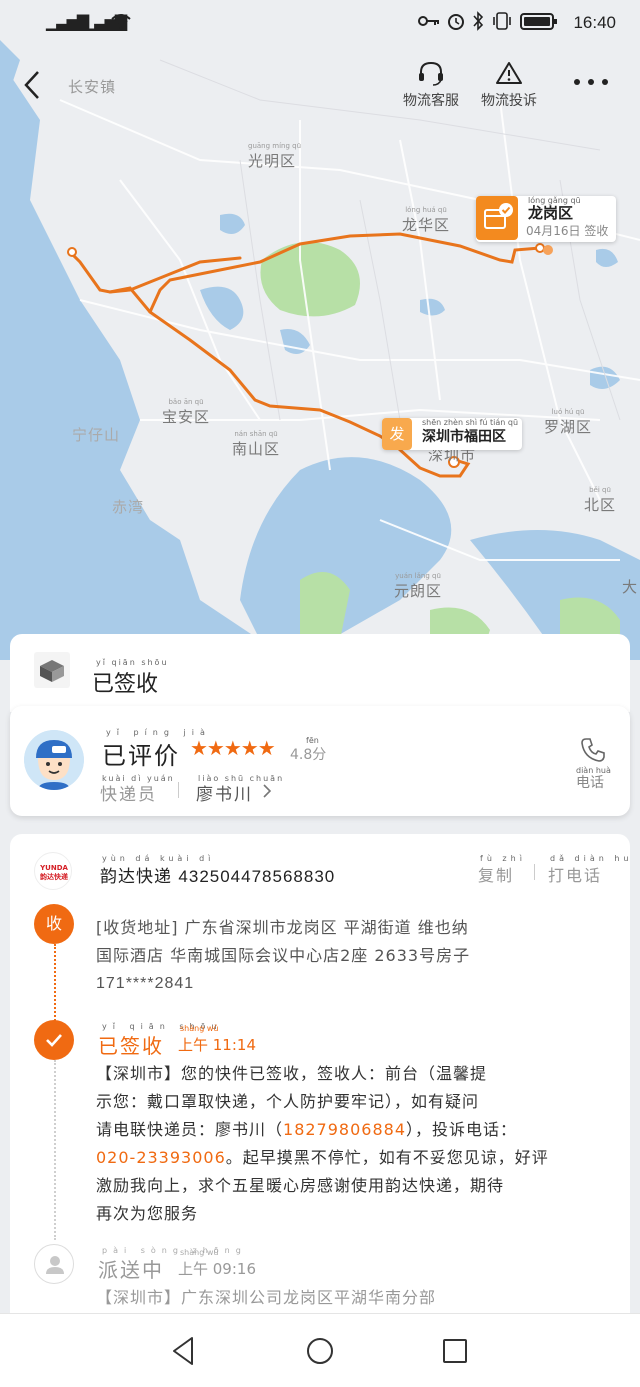  I want to click on status-bar: ▁▃▅▇ ▁▃▅▇ 16:40, so click(320, 23).